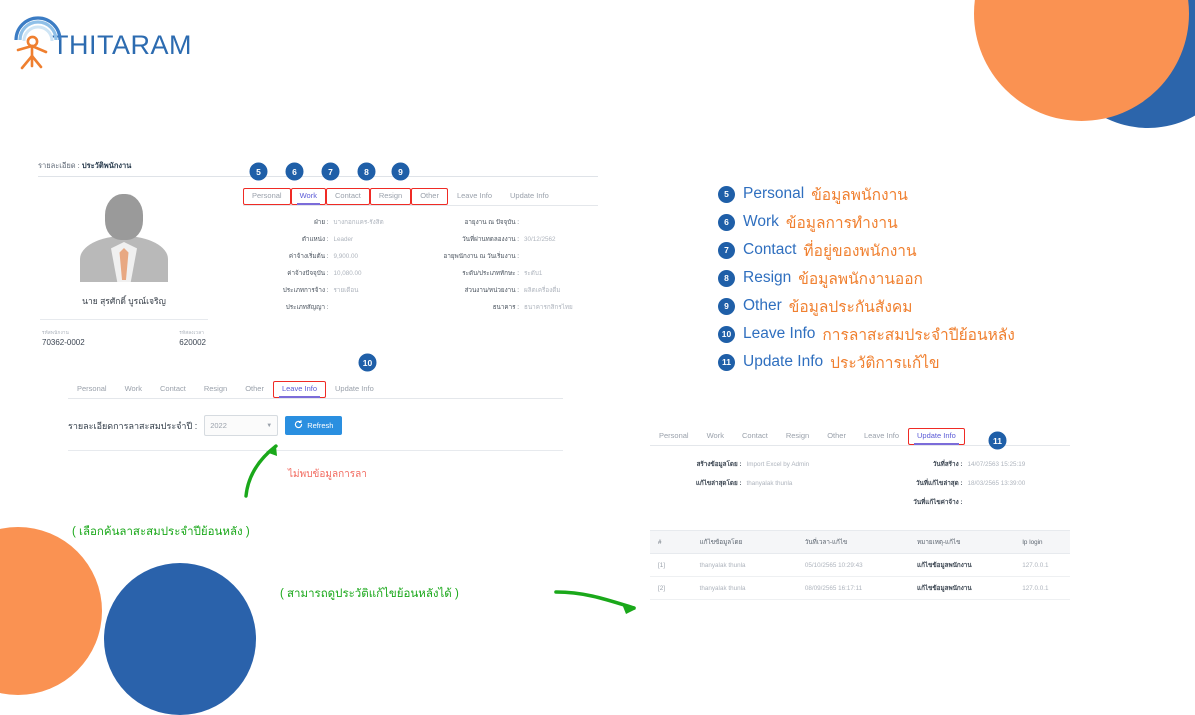  Describe the element at coordinates (783, 361) in the screenshot. I see `legend-label-en: Update Info` at that location.